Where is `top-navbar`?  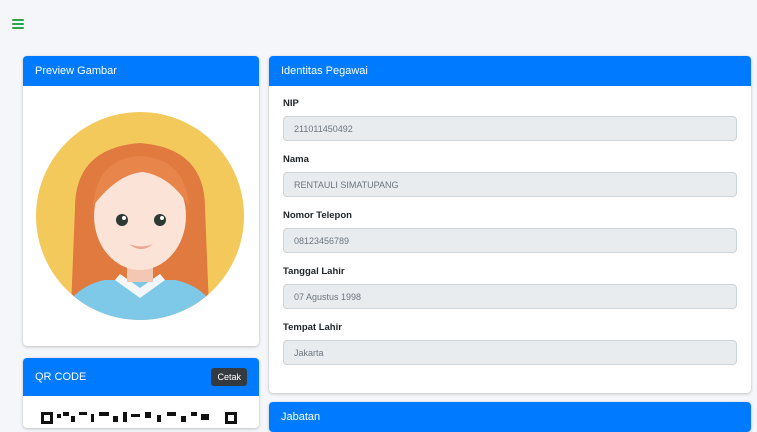 top-navbar is located at coordinates (378, 24).